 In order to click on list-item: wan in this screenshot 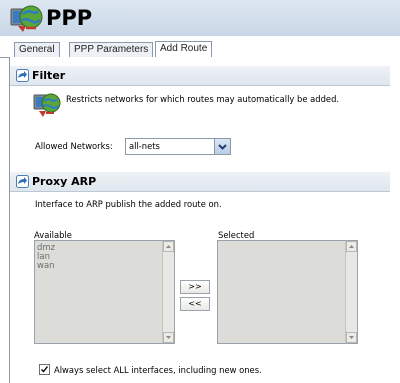, I will do `click(46, 266)`.